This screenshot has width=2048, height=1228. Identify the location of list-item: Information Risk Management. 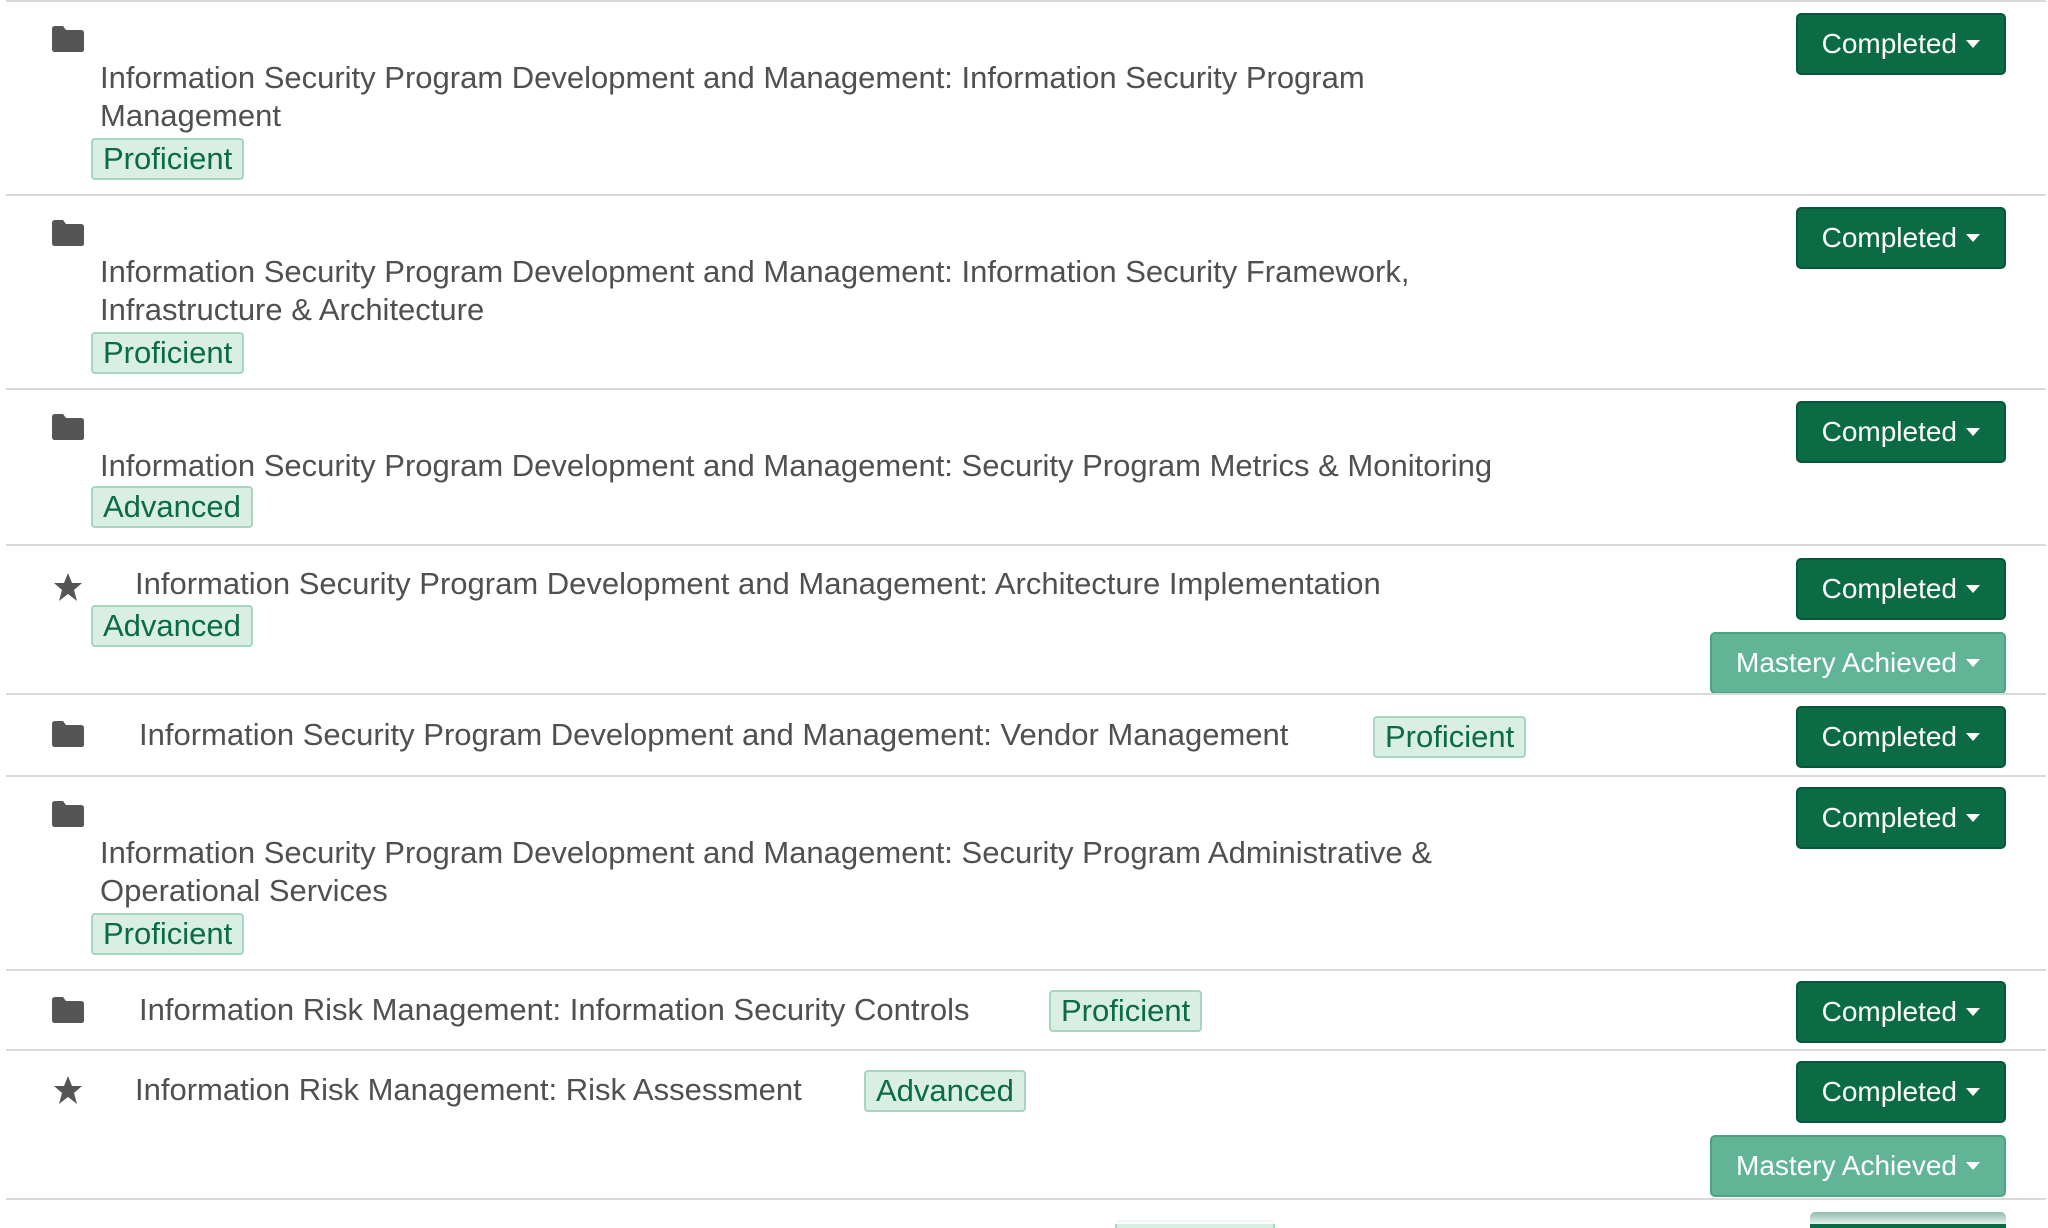
(1026, 1009).